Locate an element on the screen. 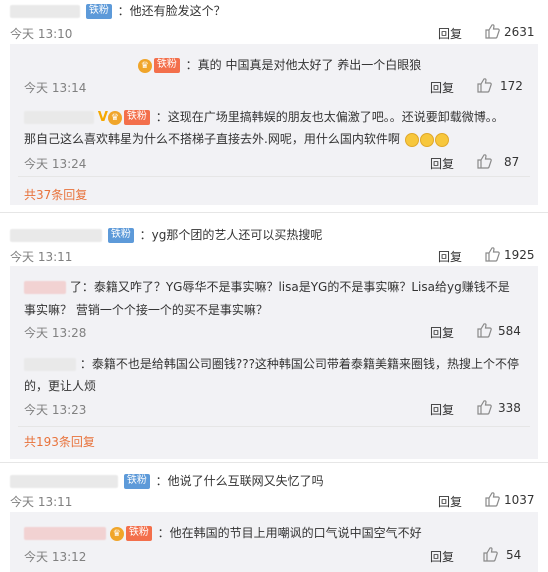  comment-1-line: 铁粉 ：他还有脸发这个？ is located at coordinates (118, 10).